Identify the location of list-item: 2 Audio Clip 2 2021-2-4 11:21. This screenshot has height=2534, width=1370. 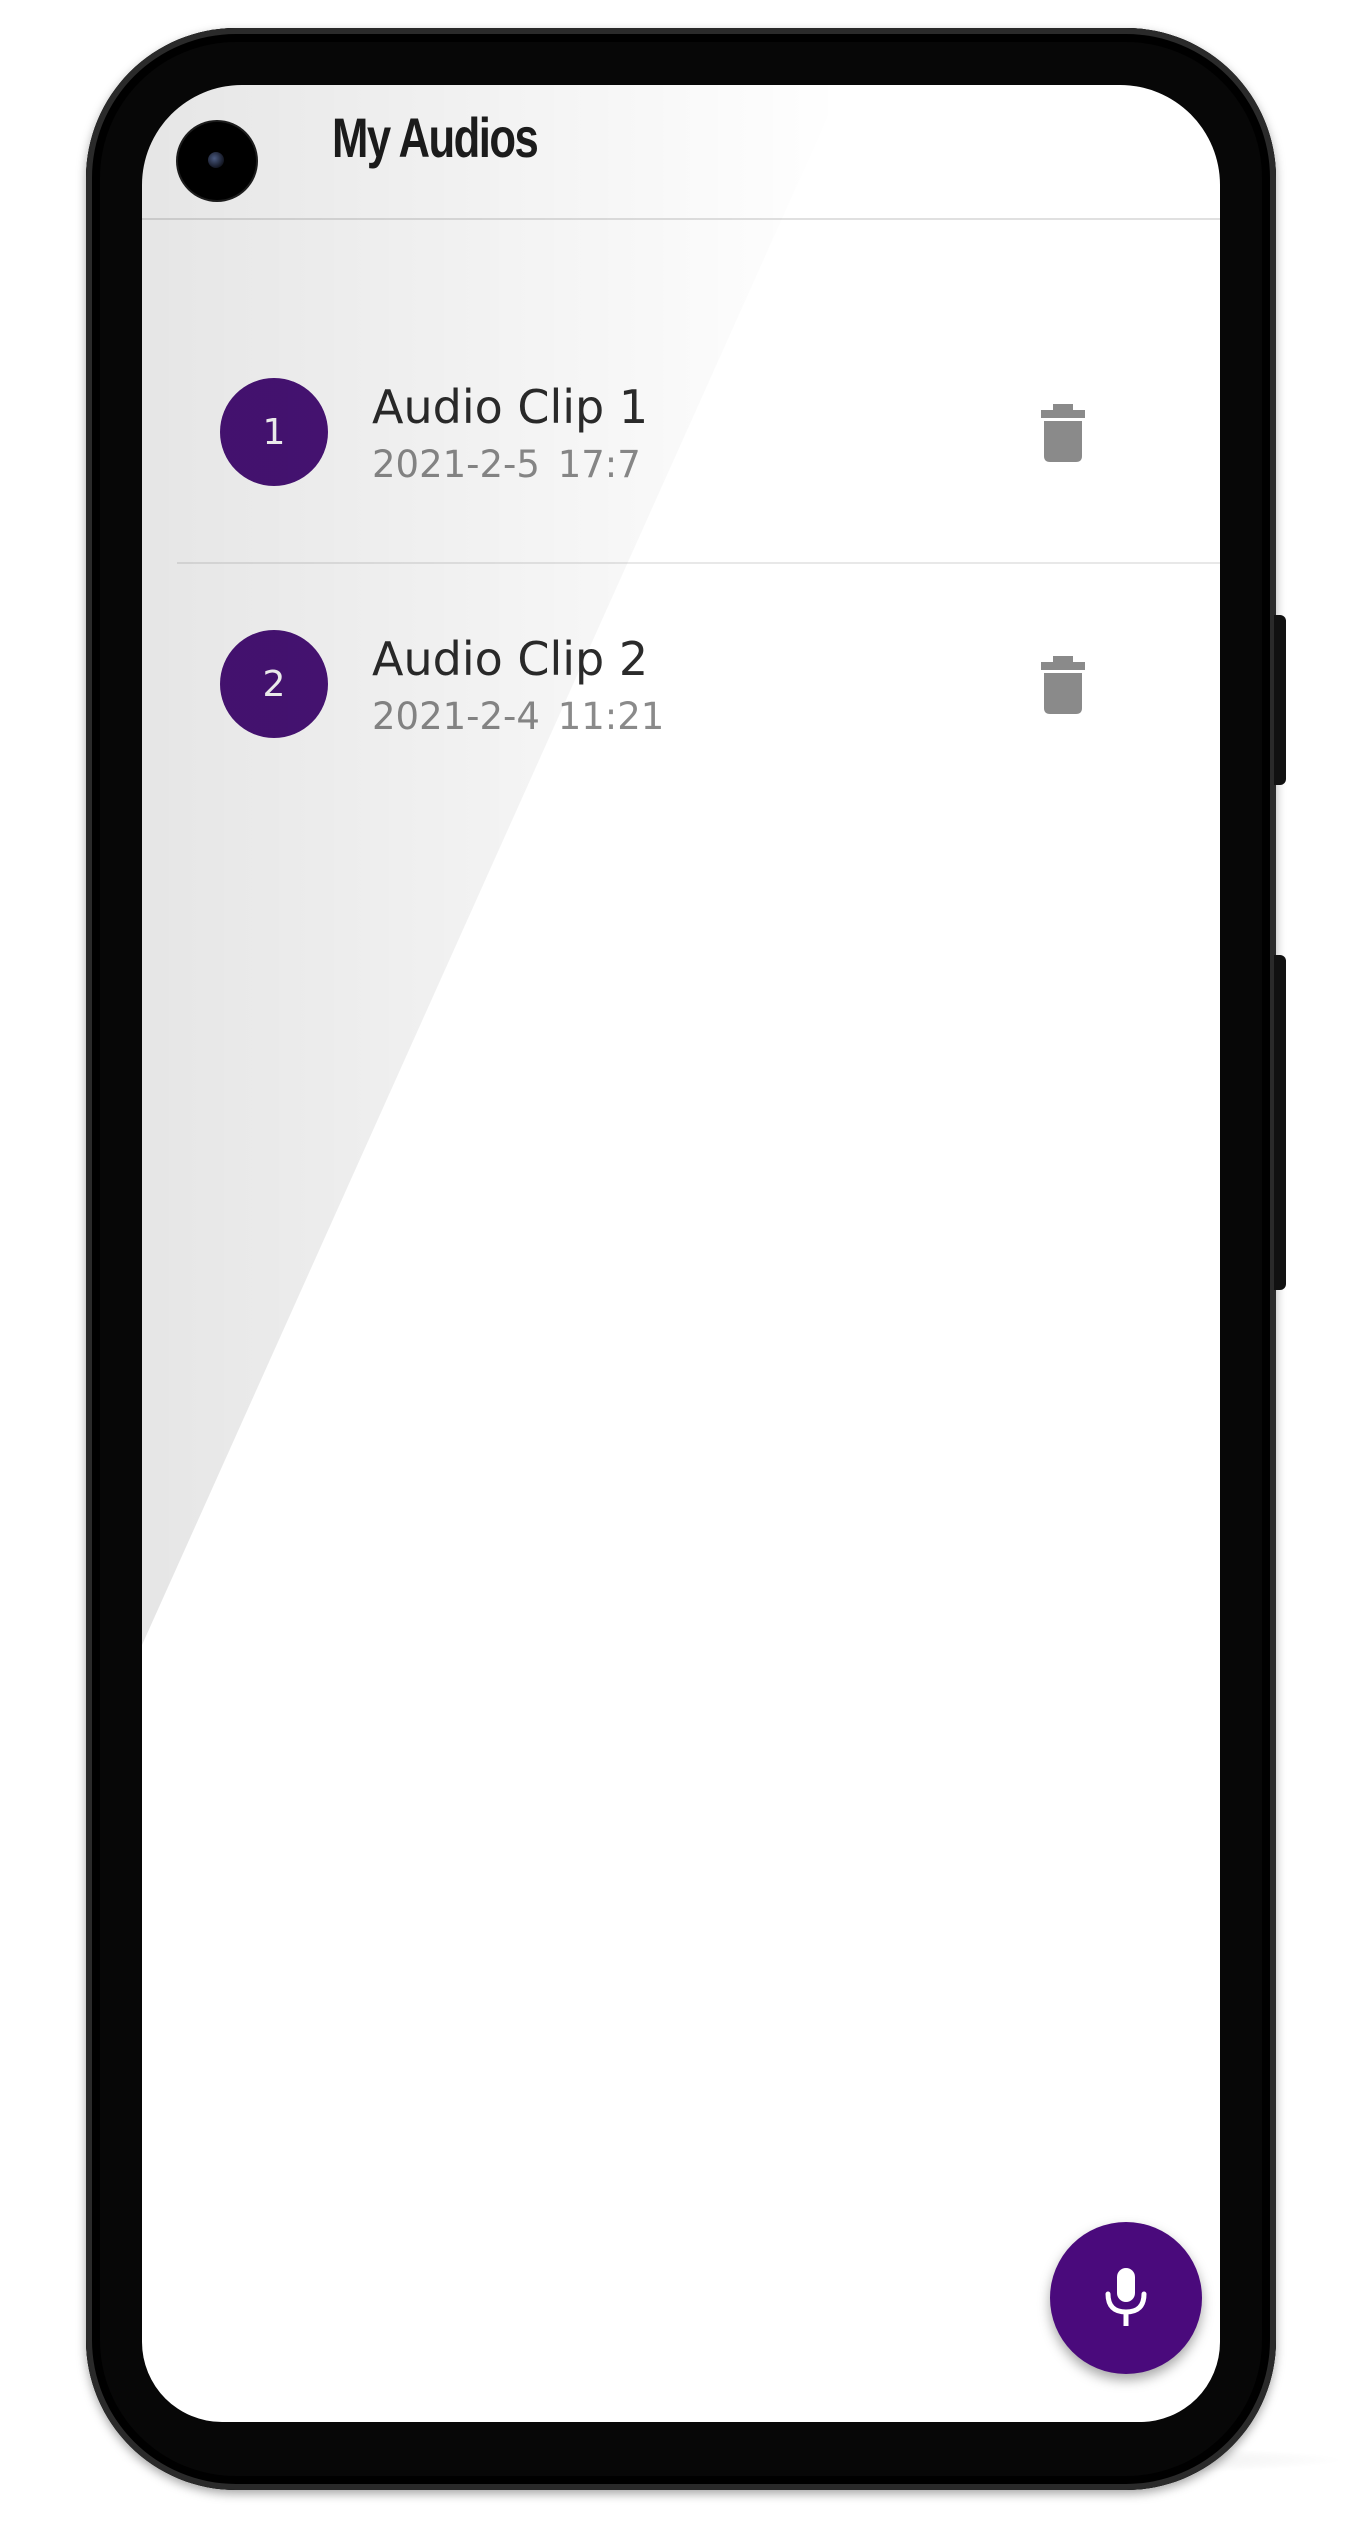
(698, 682).